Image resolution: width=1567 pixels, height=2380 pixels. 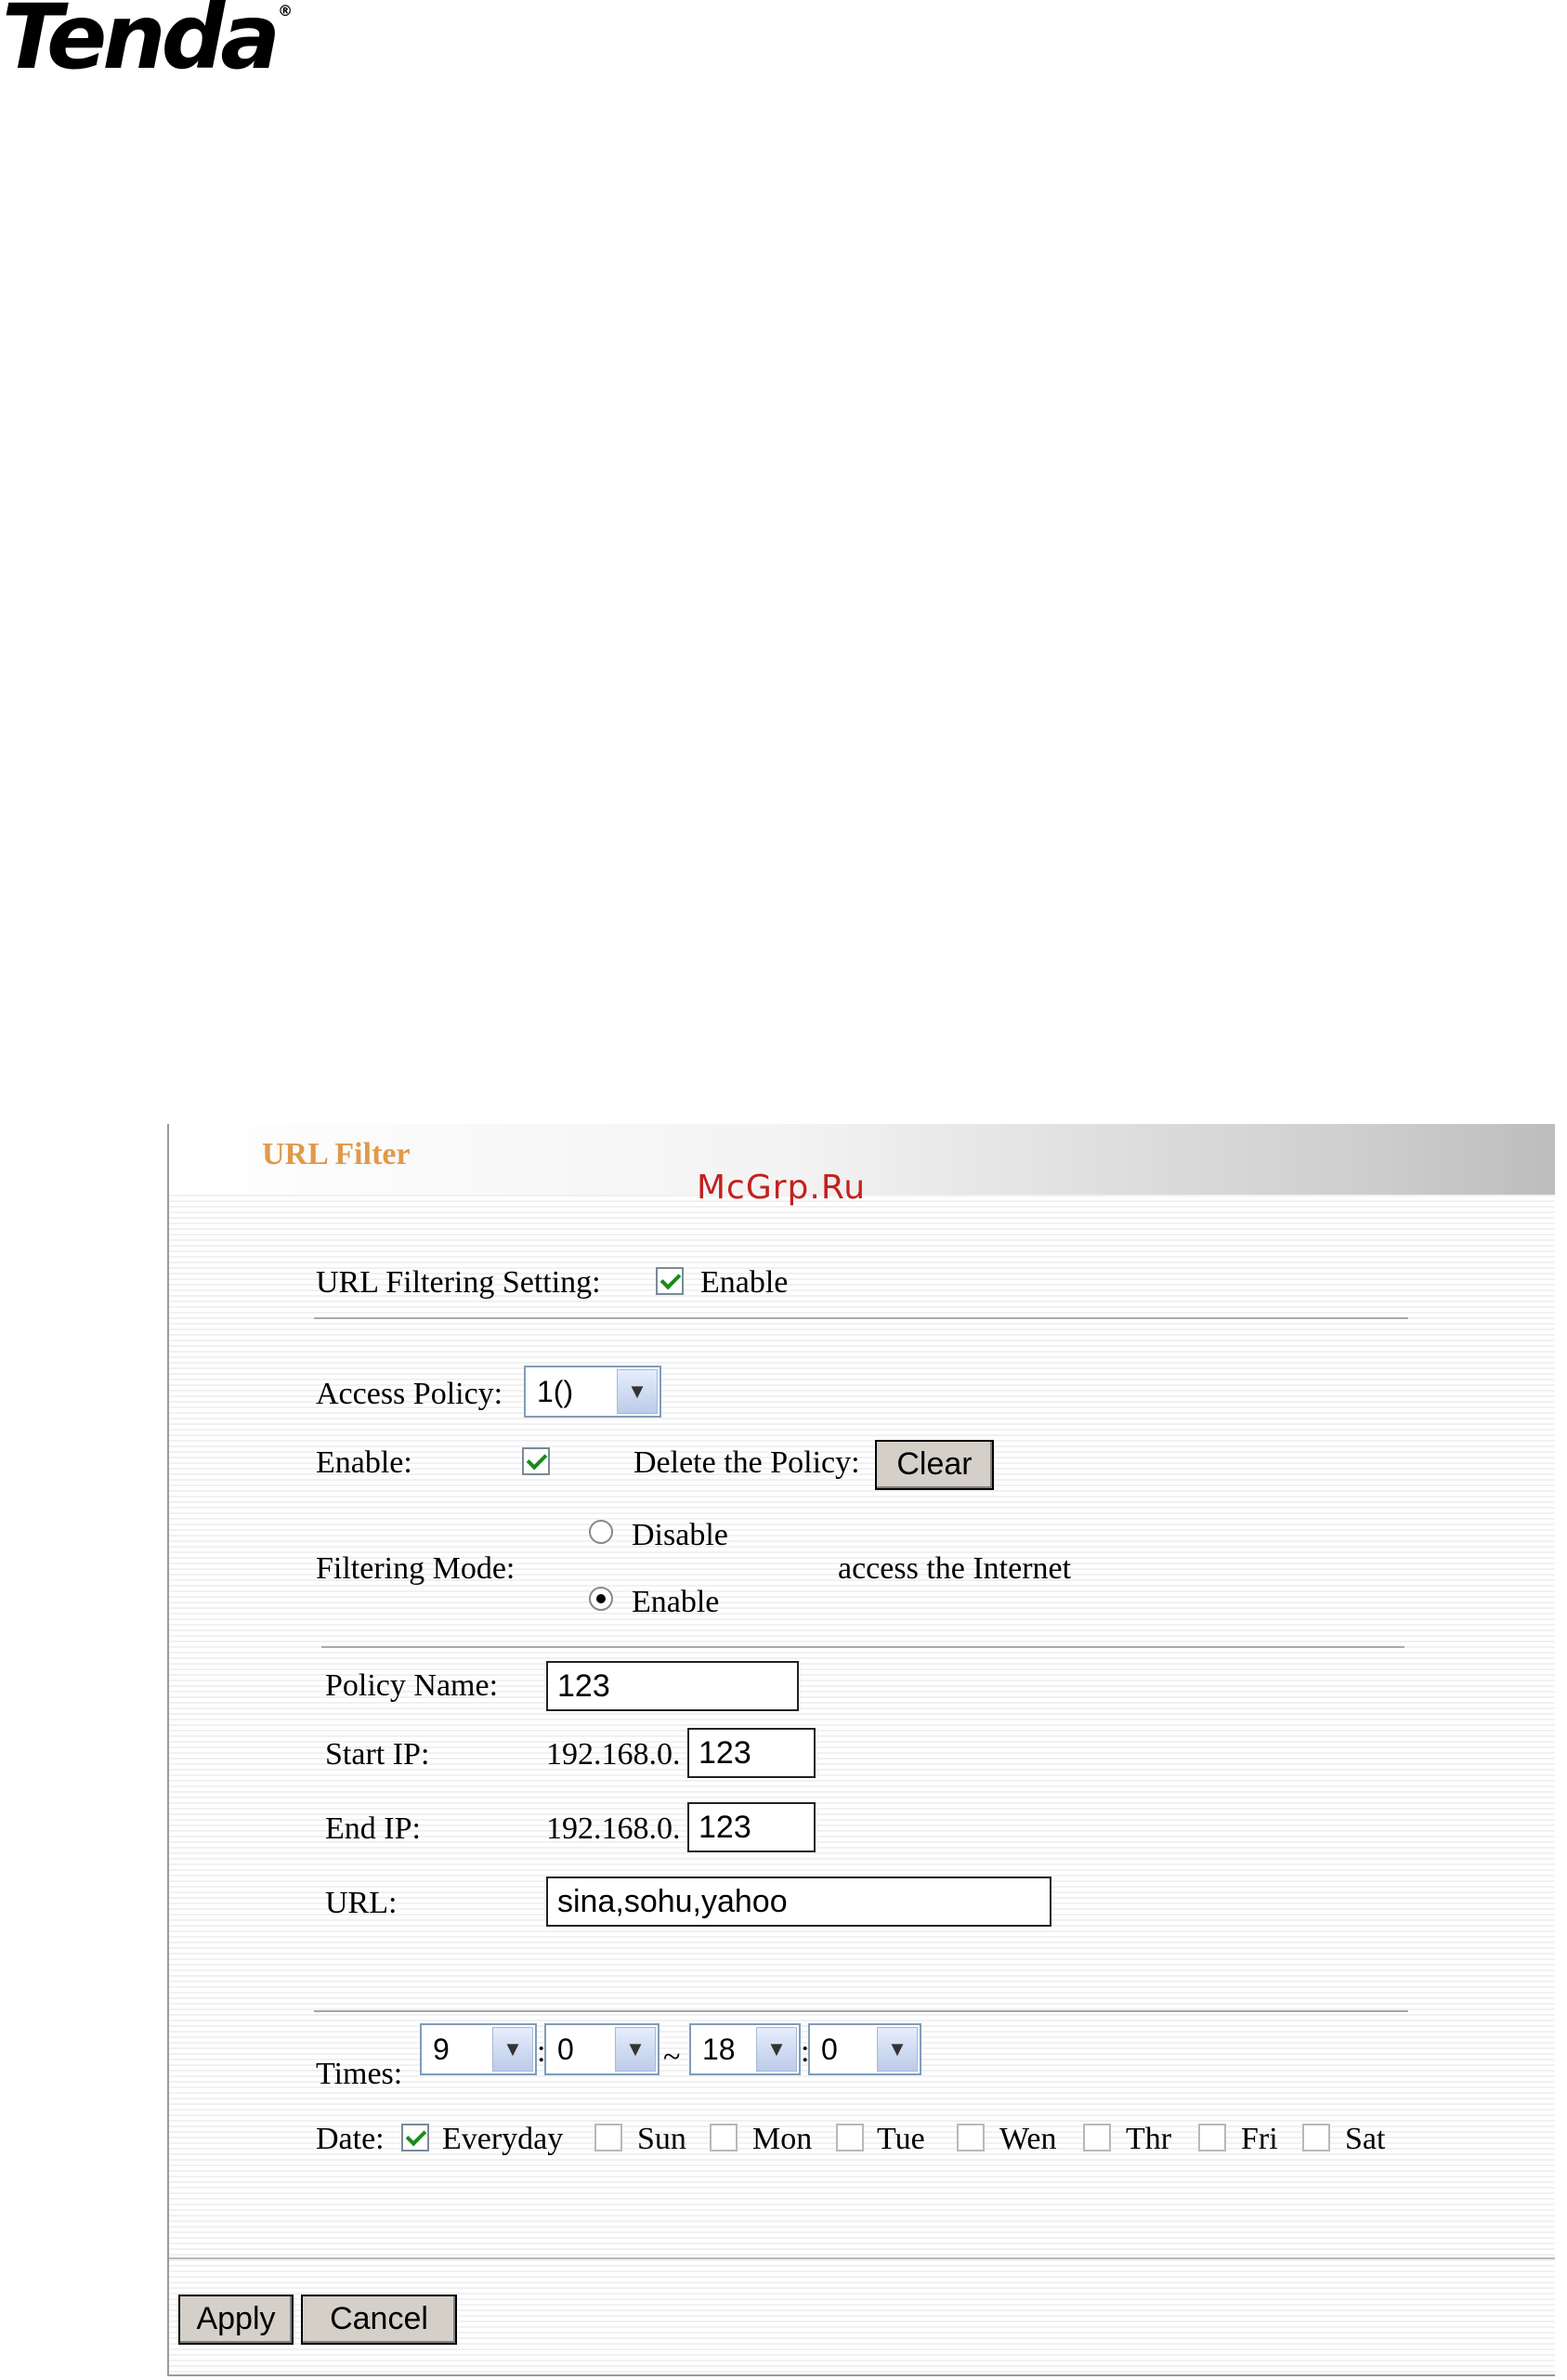 What do you see at coordinates (412, 1685) in the screenshot?
I see `policy-name-label: Policy Name:` at bounding box center [412, 1685].